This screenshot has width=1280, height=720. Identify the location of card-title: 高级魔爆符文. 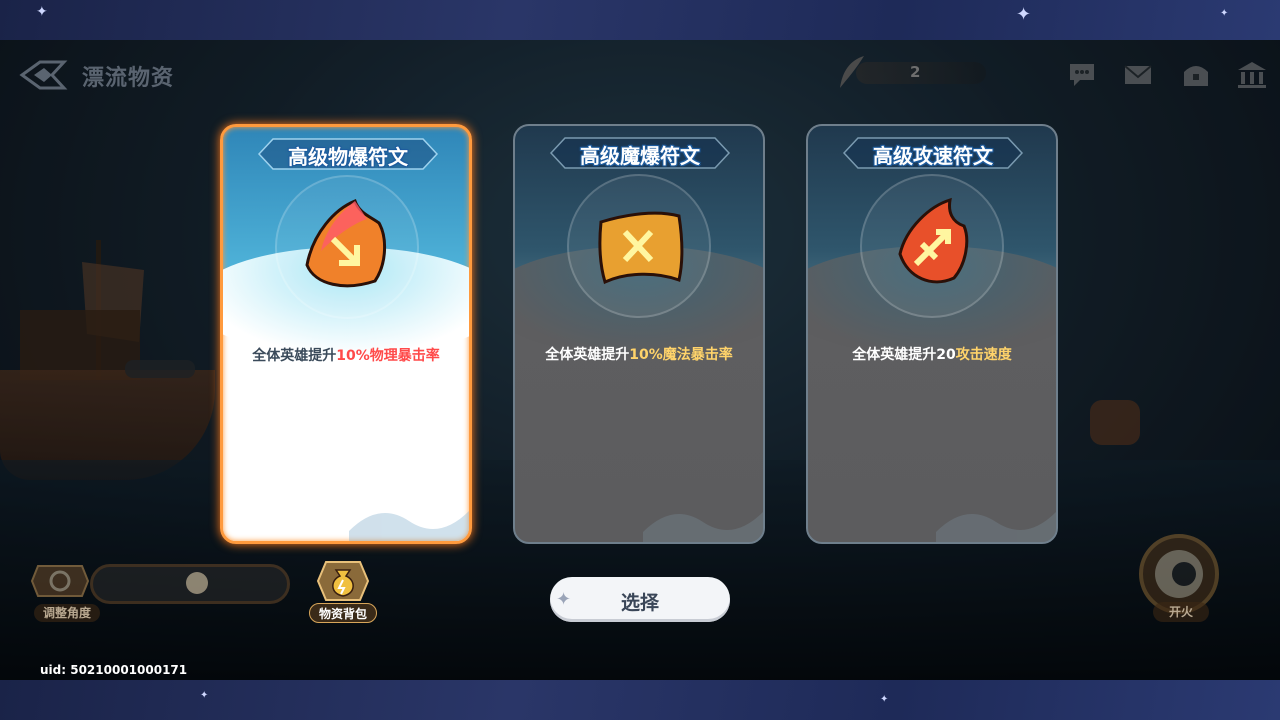
(640, 156).